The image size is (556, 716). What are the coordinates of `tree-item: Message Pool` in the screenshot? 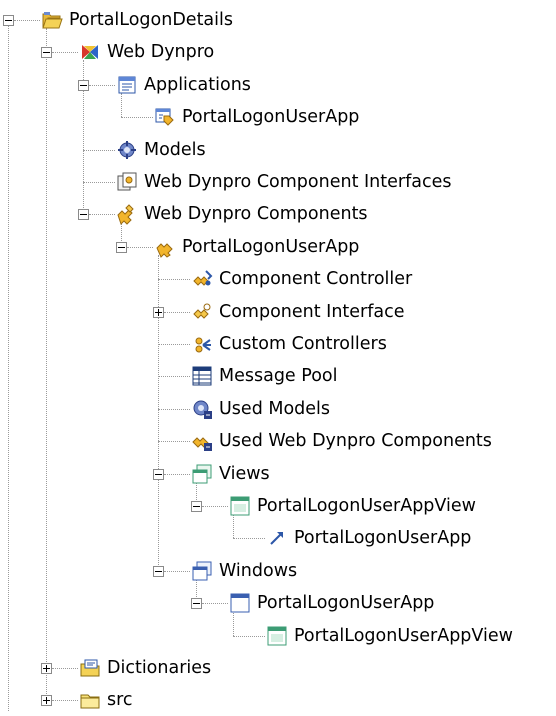 It's located at (264, 376).